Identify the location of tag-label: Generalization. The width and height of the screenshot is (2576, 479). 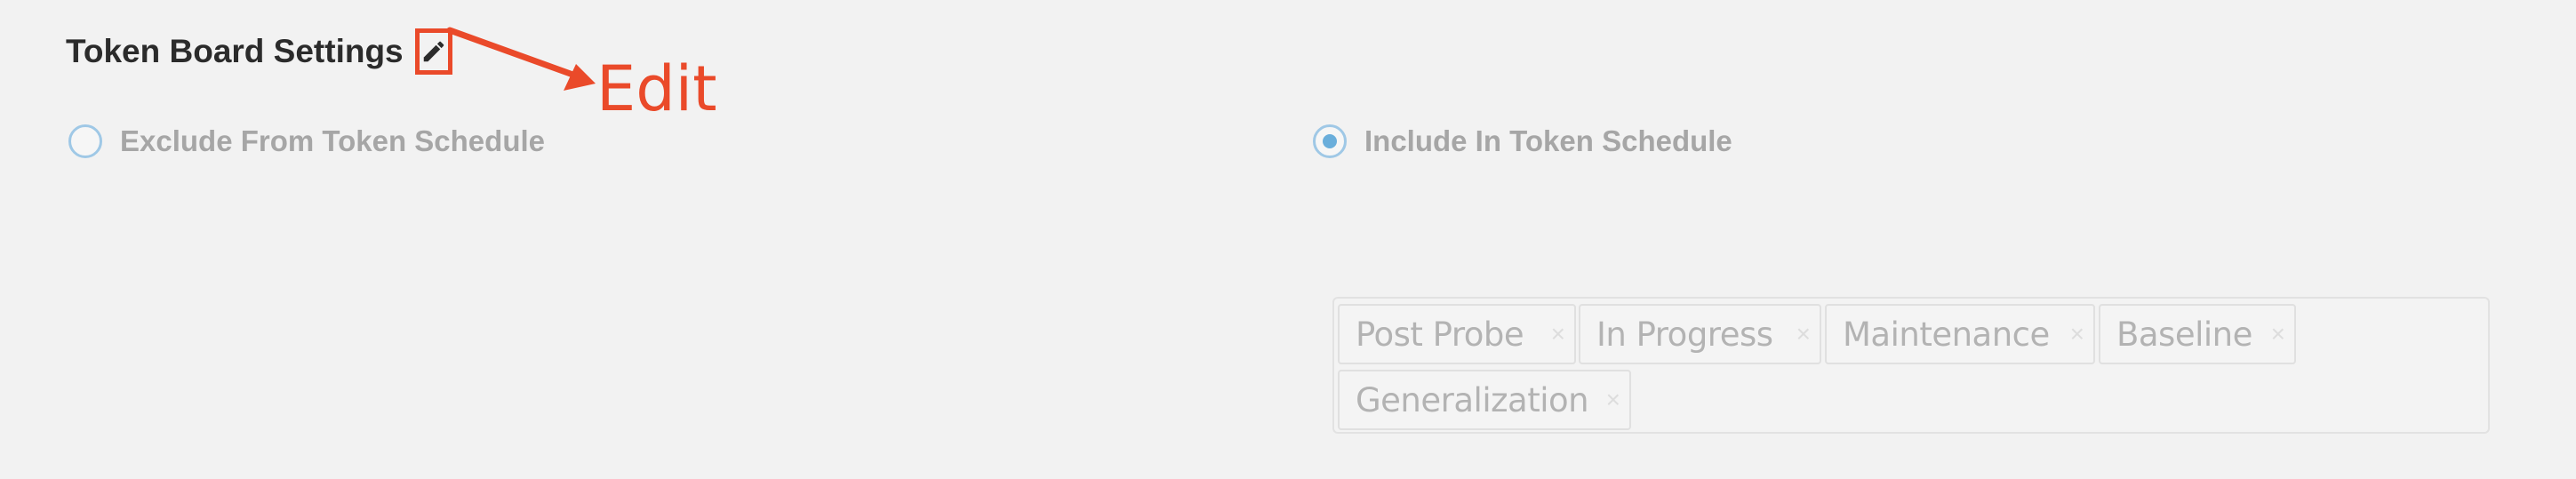
(1472, 400).